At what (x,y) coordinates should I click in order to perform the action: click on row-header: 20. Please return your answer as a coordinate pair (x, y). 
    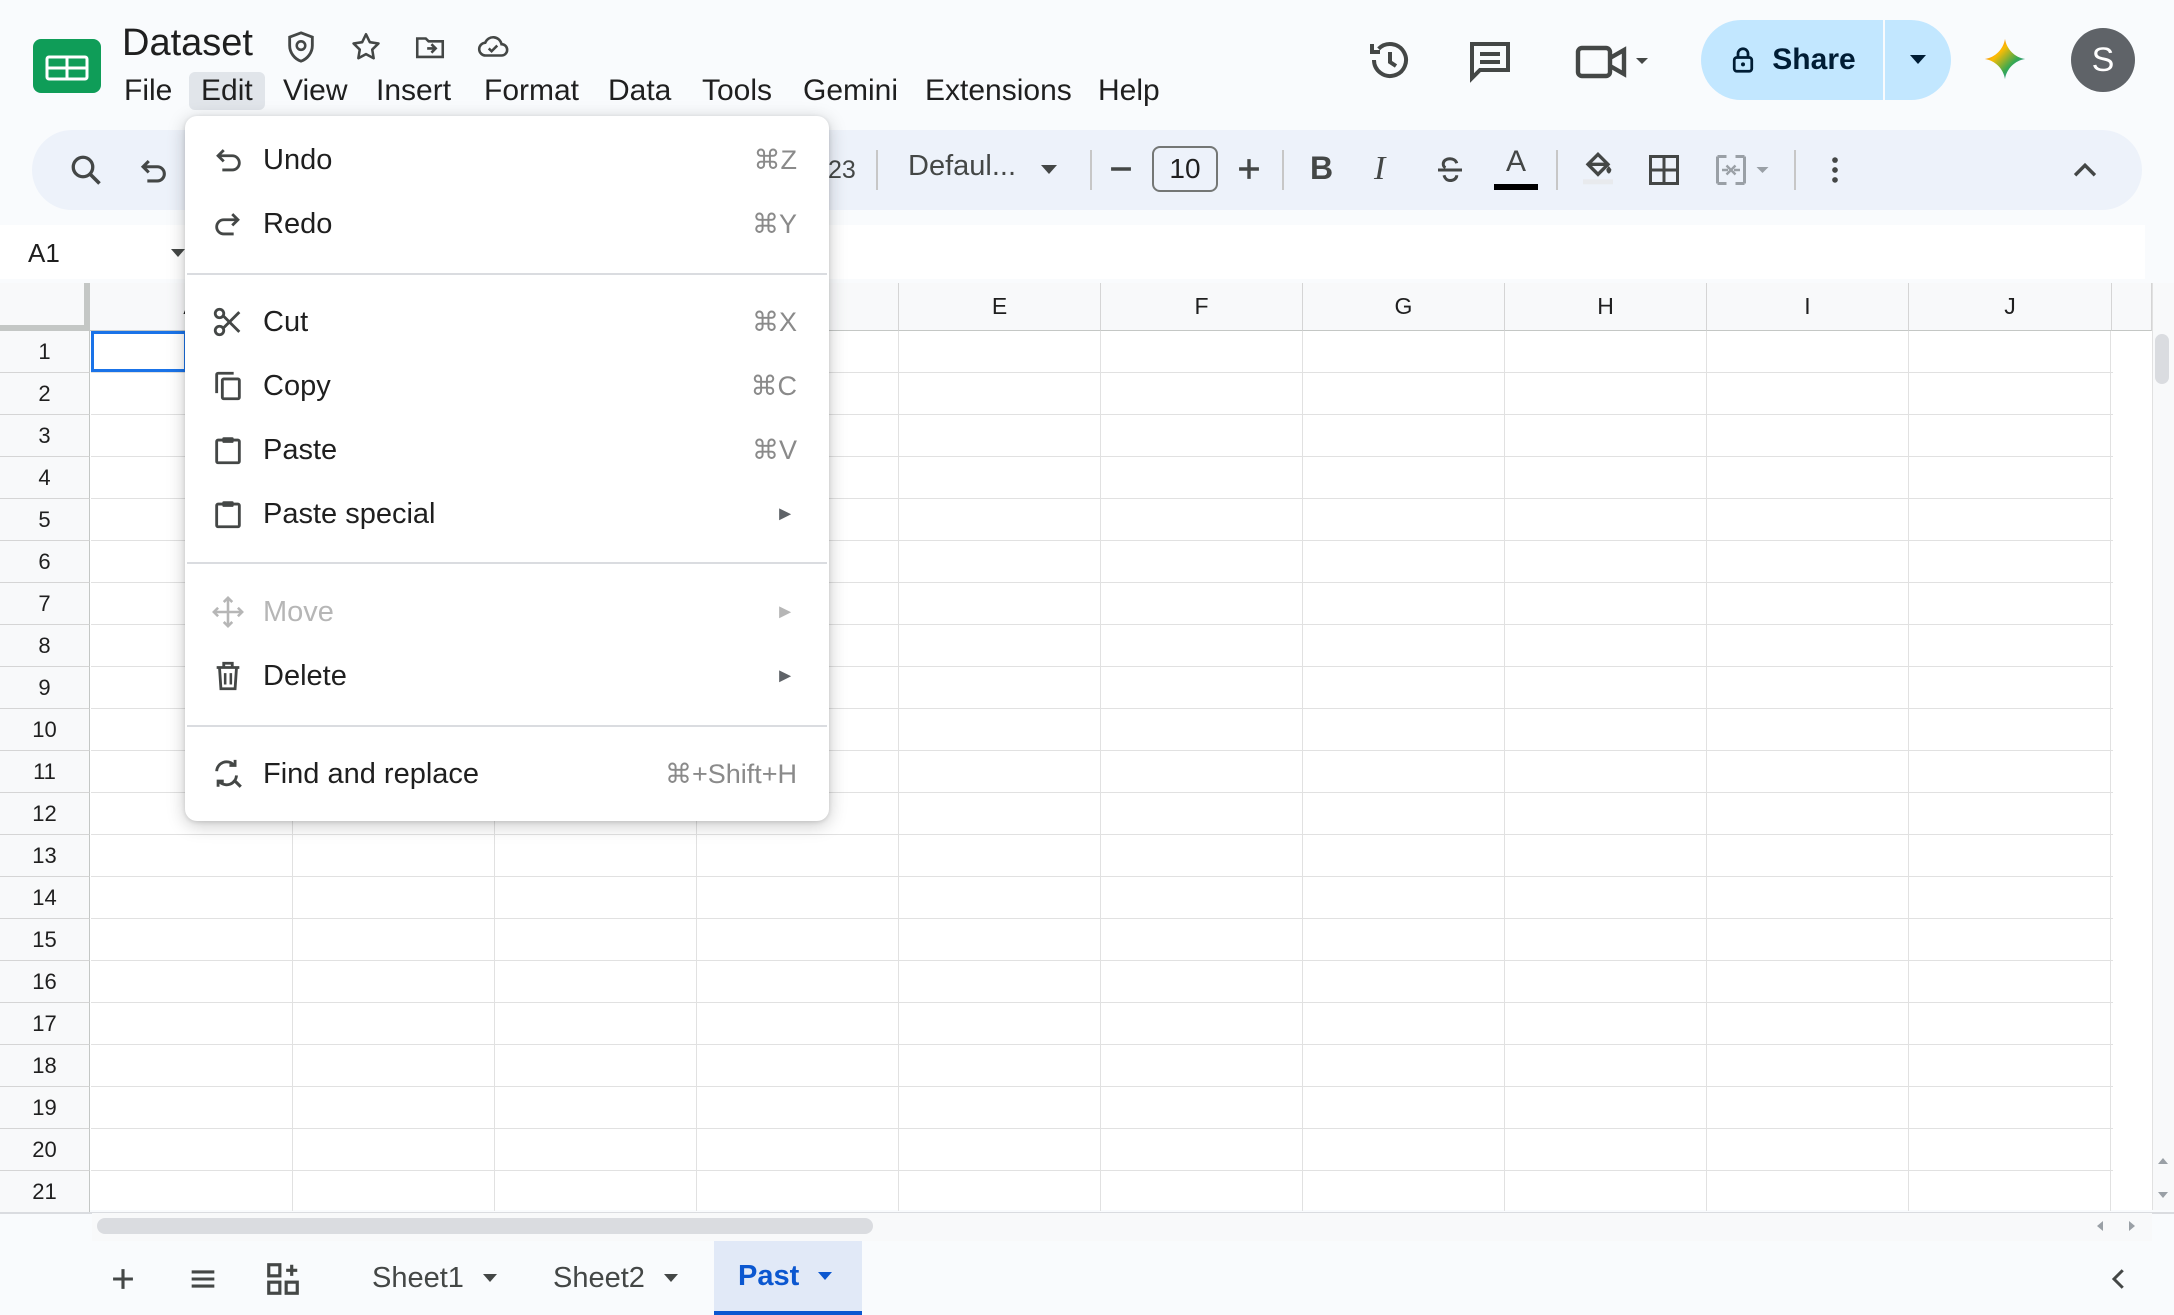
    Looking at the image, I should click on (45, 1150).